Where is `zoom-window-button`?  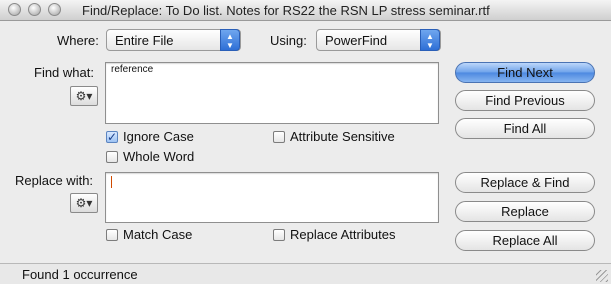 zoom-window-button is located at coordinates (54, 9).